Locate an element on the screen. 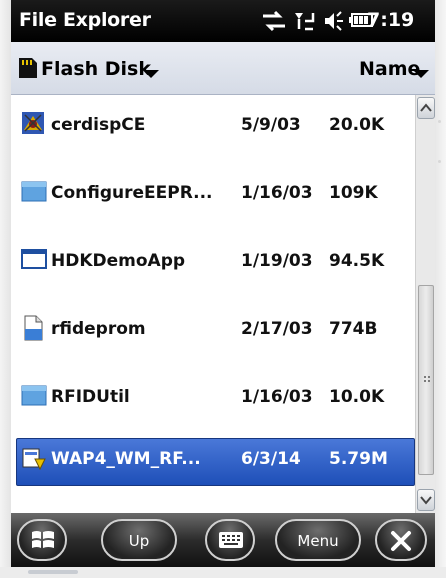 The height and width of the screenshot is (578, 446). up-button-label: Up is located at coordinates (139, 541).